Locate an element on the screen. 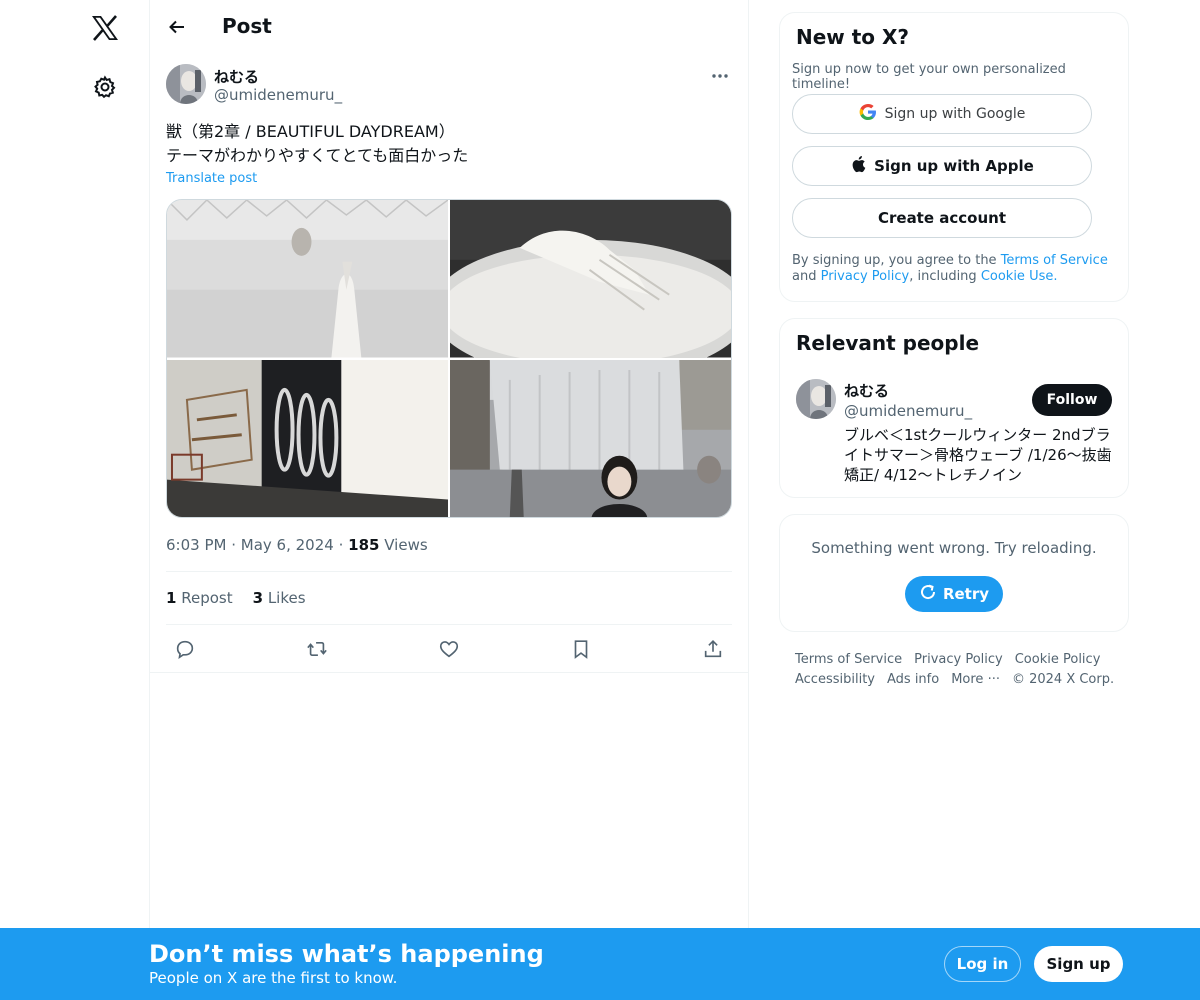 Image resolution: width=1200 pixels, height=1000 pixels. login-button: Log in is located at coordinates (982, 964).